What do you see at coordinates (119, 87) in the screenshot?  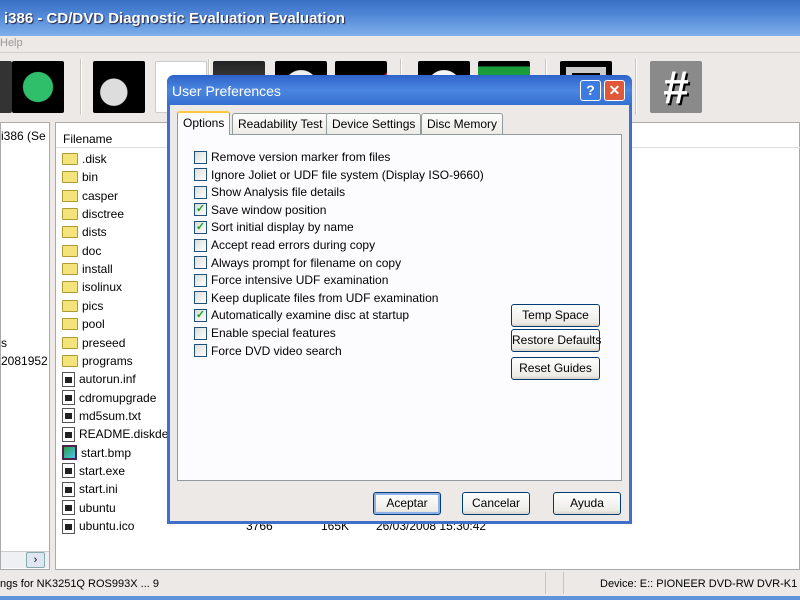 I see `disc-scan-icon` at bounding box center [119, 87].